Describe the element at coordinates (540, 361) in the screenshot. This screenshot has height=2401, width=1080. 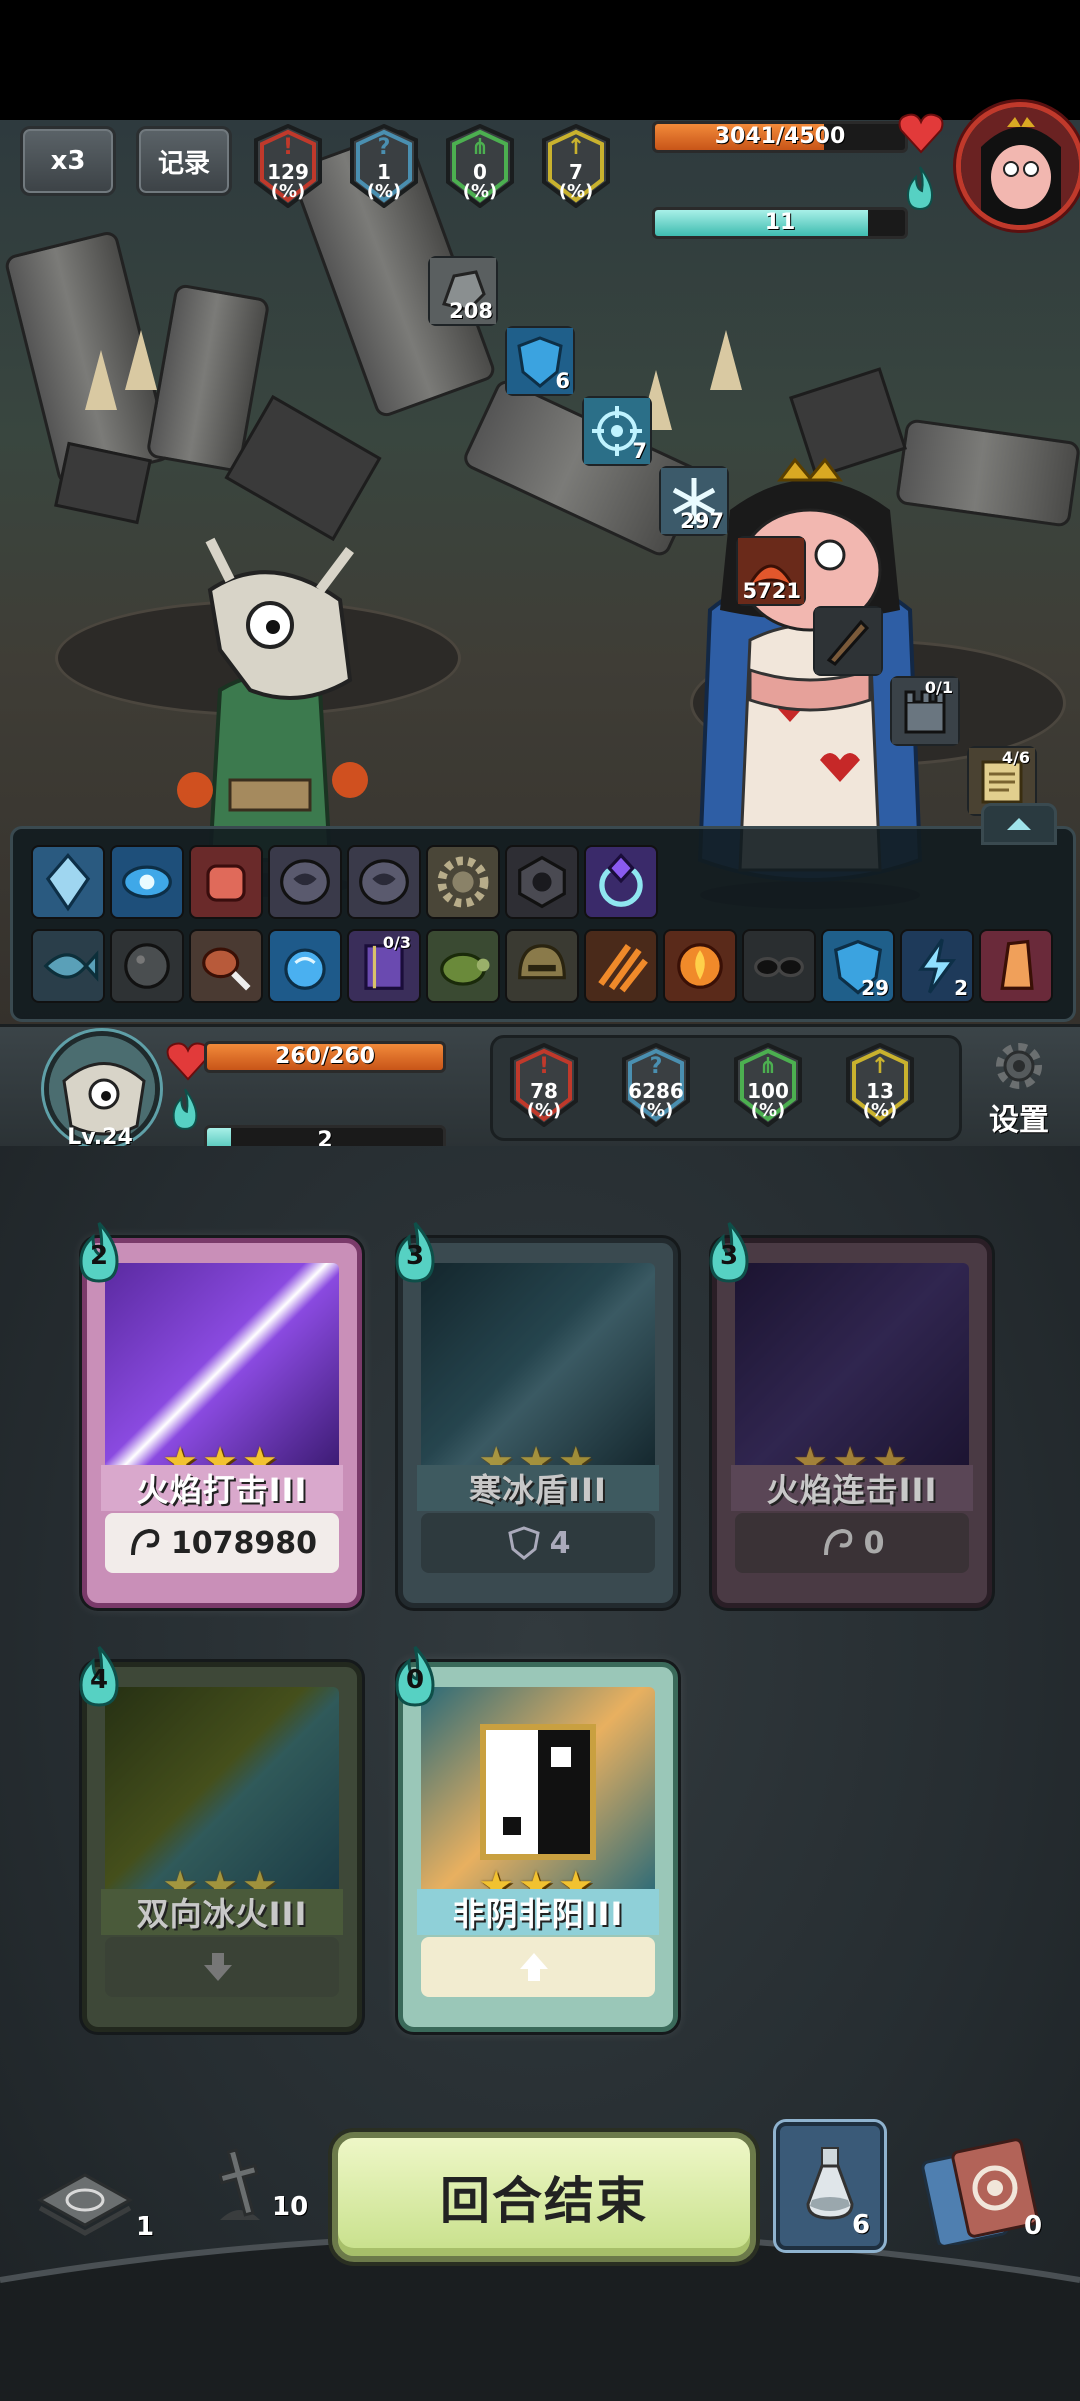
I see `enemy-buff-slot: 6` at that location.